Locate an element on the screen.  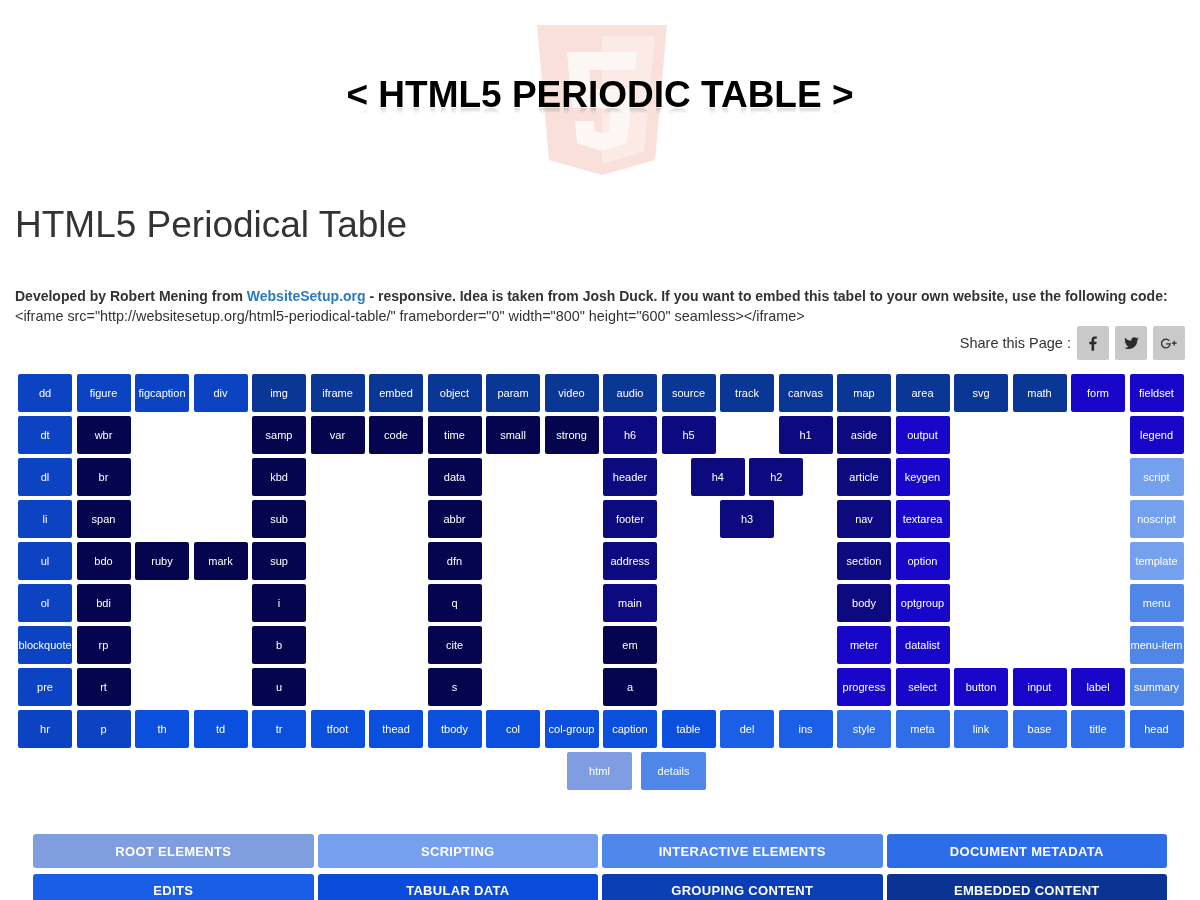
element-tile: form is located at coordinates (1098, 393).